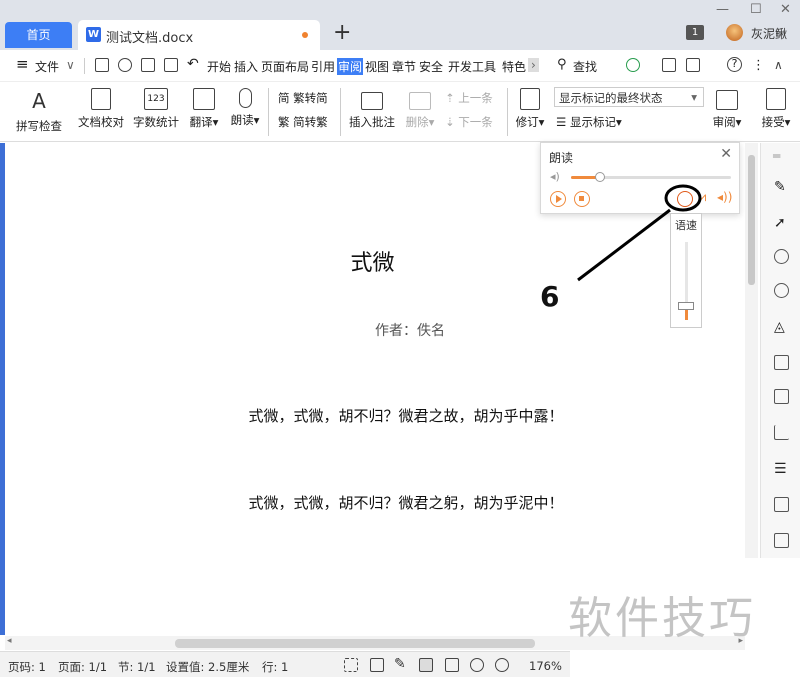 The image size is (800, 677). What do you see at coordinates (101, 107) in the screenshot?
I see `doc-proof-button: 文档校对` at bounding box center [101, 107].